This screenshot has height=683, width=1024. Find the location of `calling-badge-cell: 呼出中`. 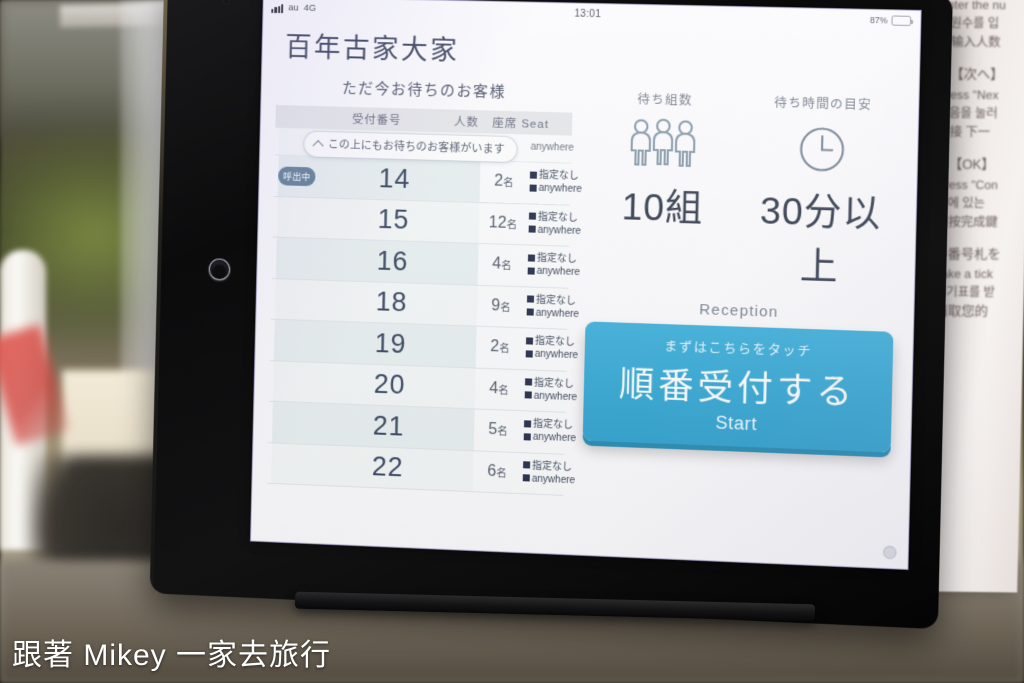

calling-badge-cell: 呼出中 is located at coordinates (296, 176).